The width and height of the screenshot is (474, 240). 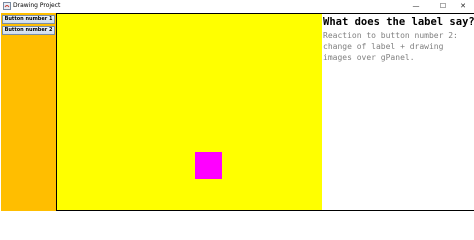 What do you see at coordinates (208, 165) in the screenshot?
I see `magenta-square` at bounding box center [208, 165].